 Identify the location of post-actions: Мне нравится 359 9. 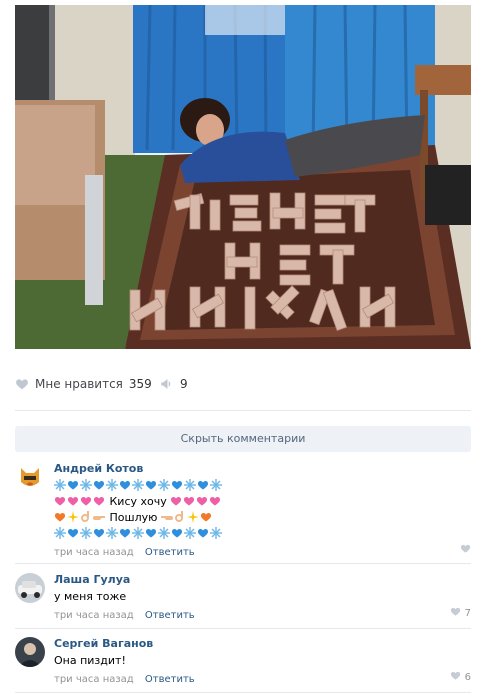
(243, 388).